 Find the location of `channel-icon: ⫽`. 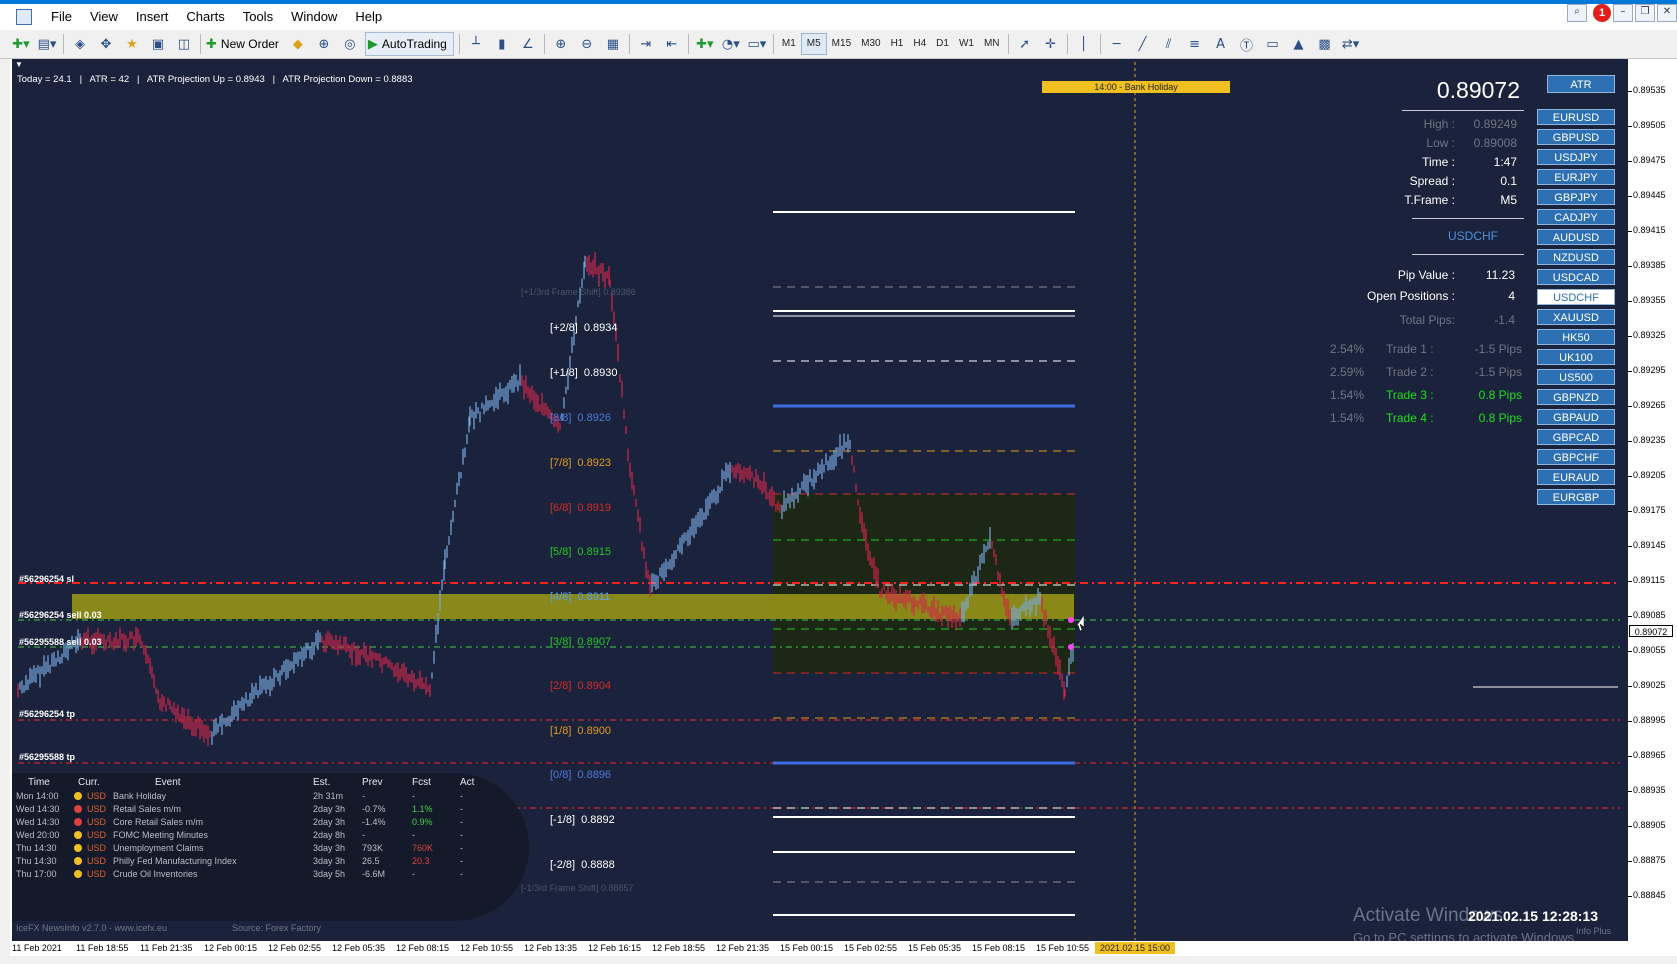

channel-icon: ⫽ is located at coordinates (1169, 44).